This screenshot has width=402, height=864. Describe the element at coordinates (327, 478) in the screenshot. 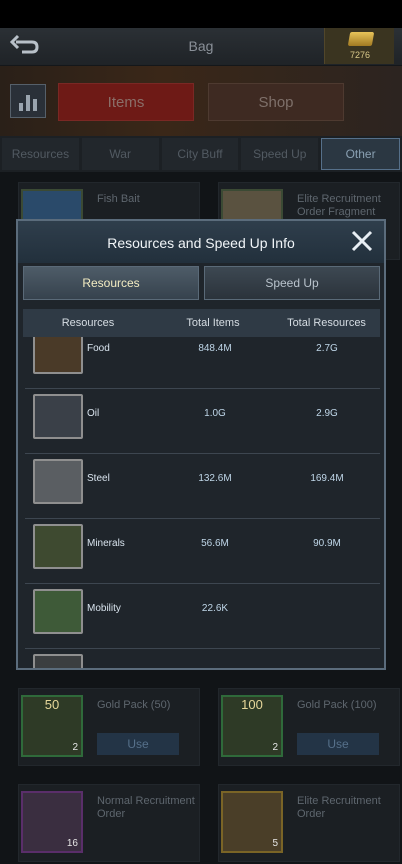

I see `total-resources: 169.4M` at that location.